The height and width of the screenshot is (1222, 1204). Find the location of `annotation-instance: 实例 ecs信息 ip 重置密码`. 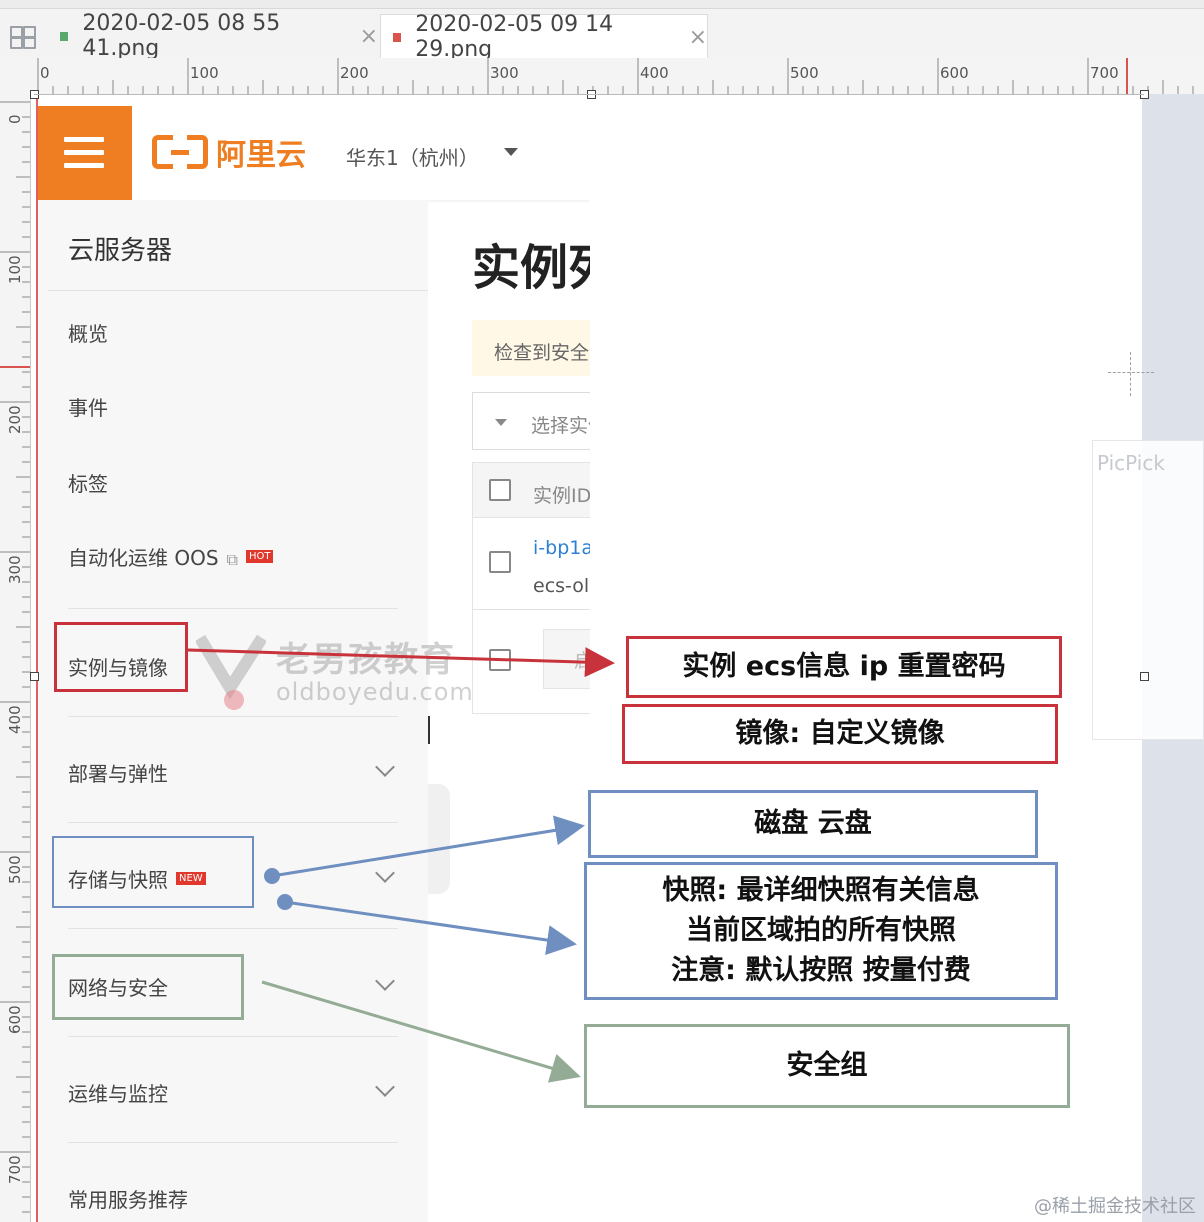

annotation-instance: 实例 ecs信息 ip 重置密码 is located at coordinates (844, 667).